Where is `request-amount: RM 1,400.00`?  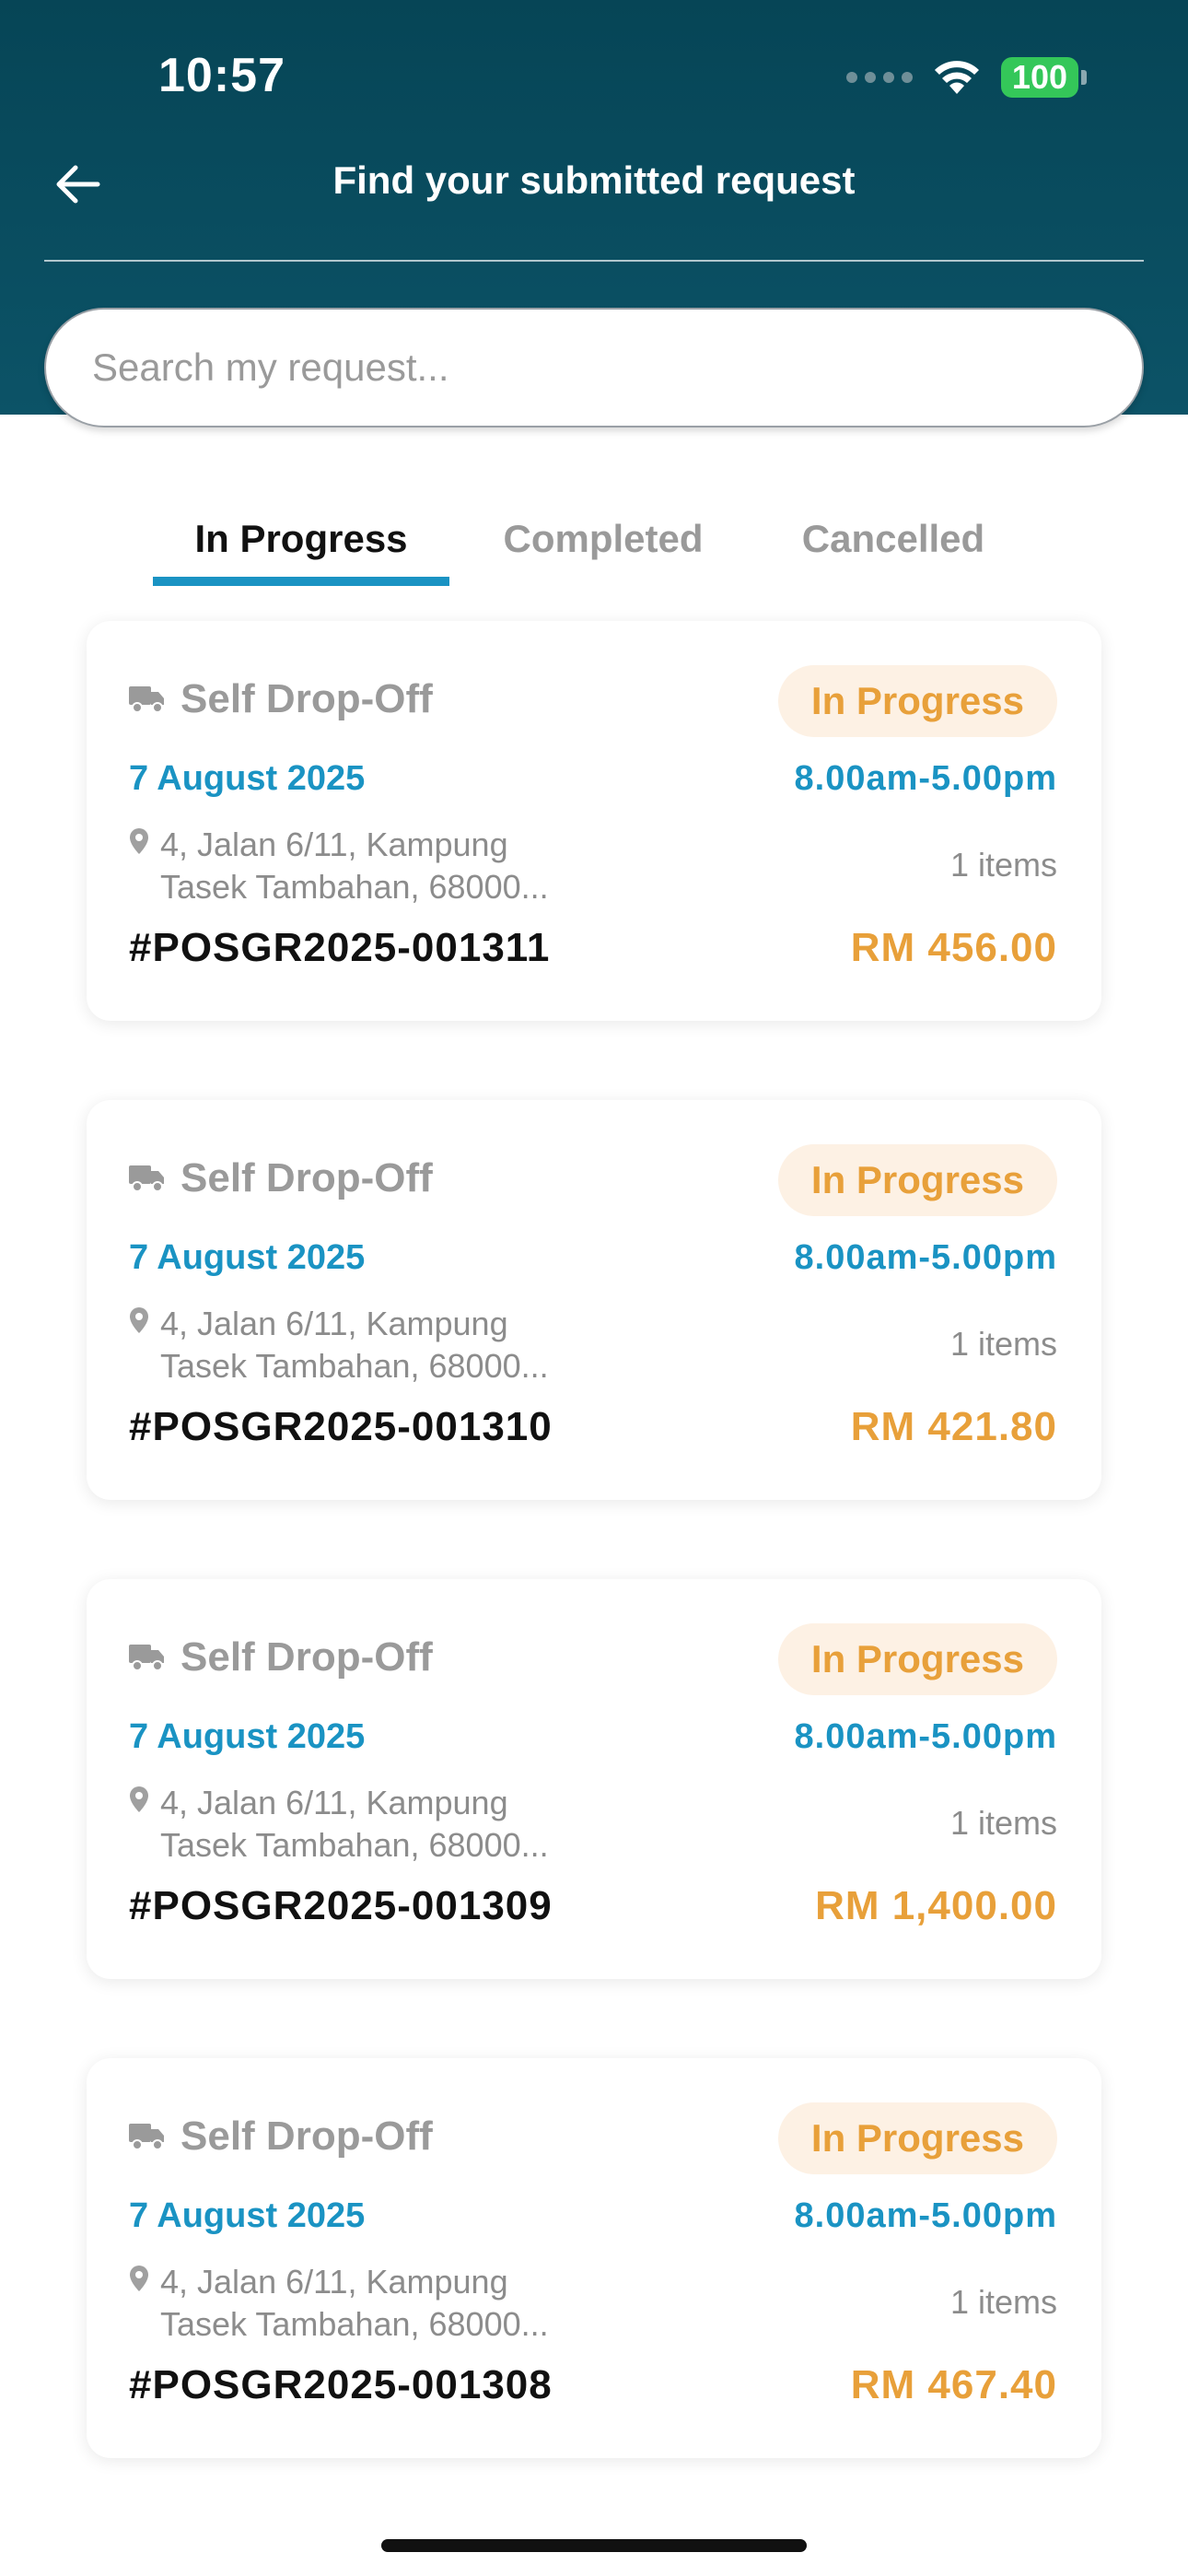
request-amount: RM 1,400.00 is located at coordinates (936, 1905).